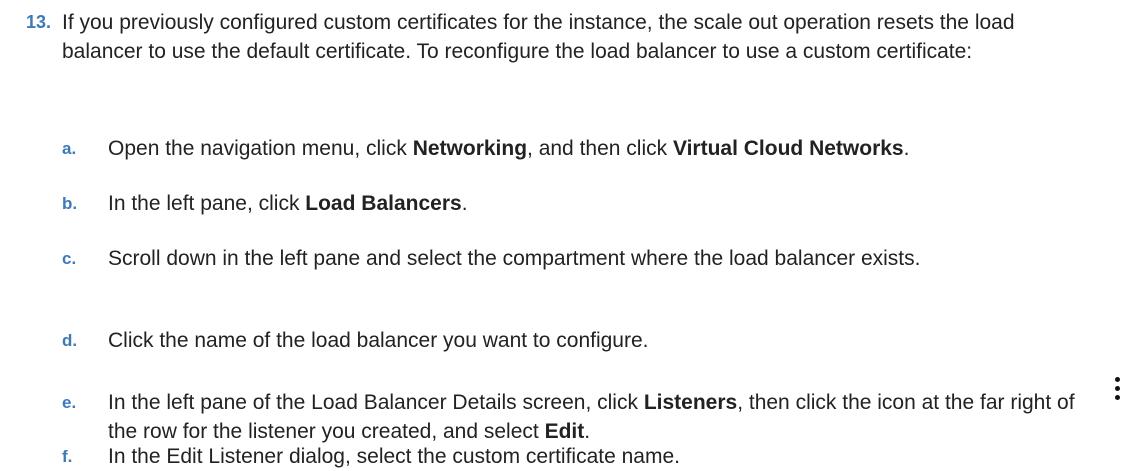  What do you see at coordinates (70, 340) in the screenshot?
I see `substep-letter: d.` at bounding box center [70, 340].